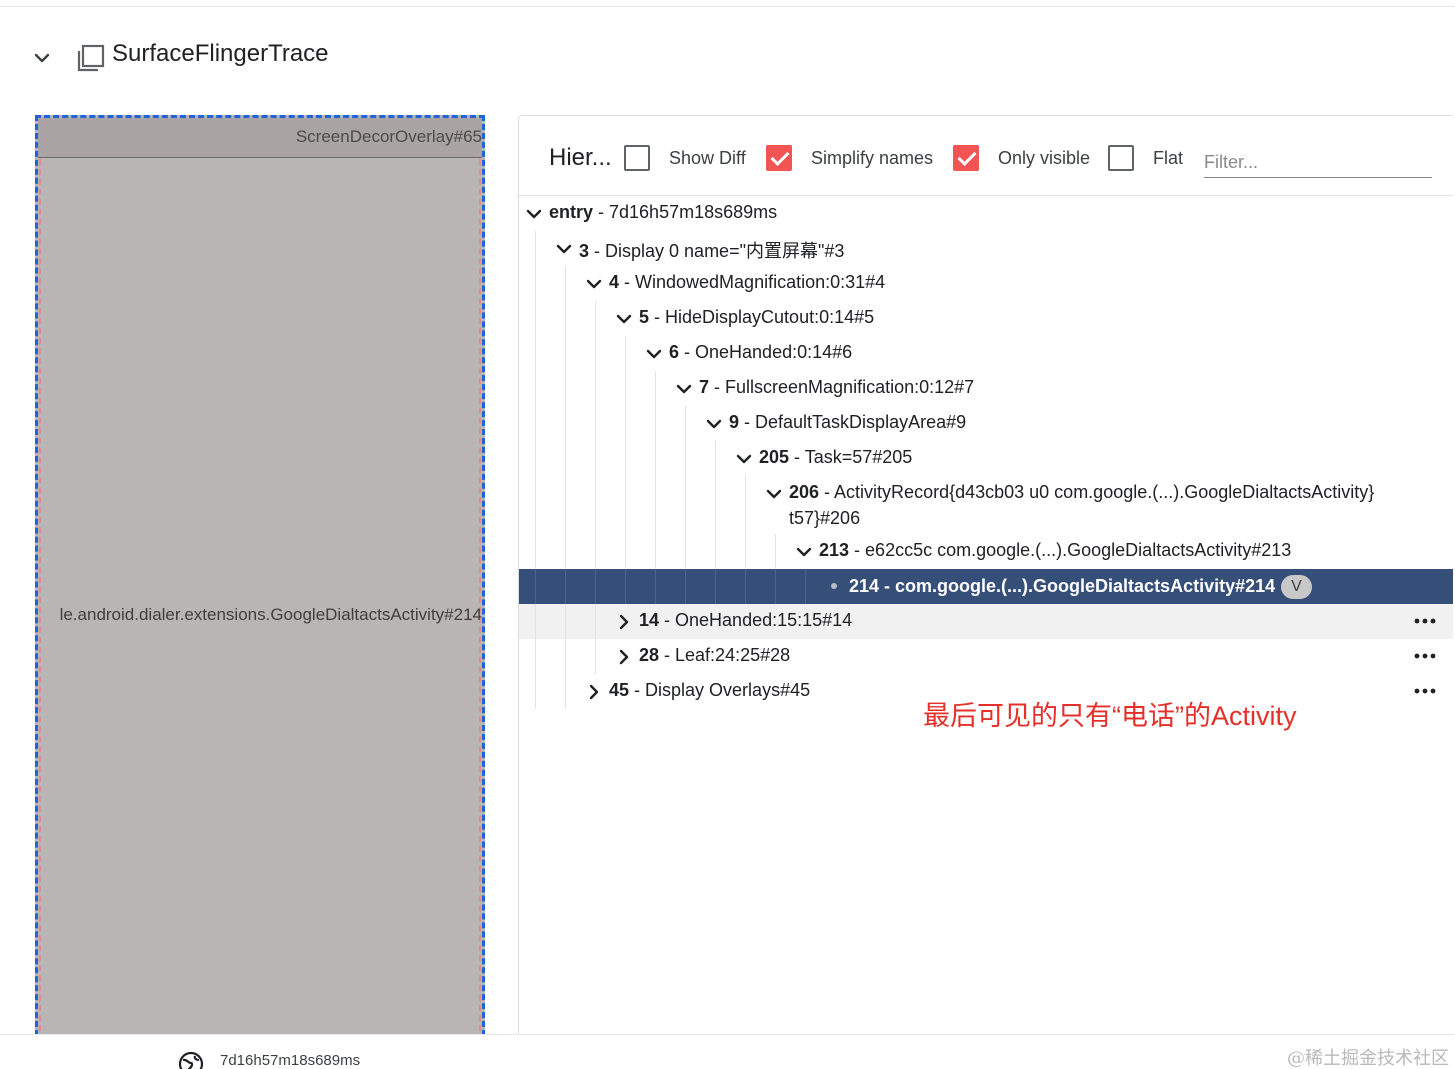 Image resolution: width=1455 pixels, height=1069 pixels. What do you see at coordinates (872, 158) in the screenshot?
I see `simplify-names-label: Simplify names` at bounding box center [872, 158].